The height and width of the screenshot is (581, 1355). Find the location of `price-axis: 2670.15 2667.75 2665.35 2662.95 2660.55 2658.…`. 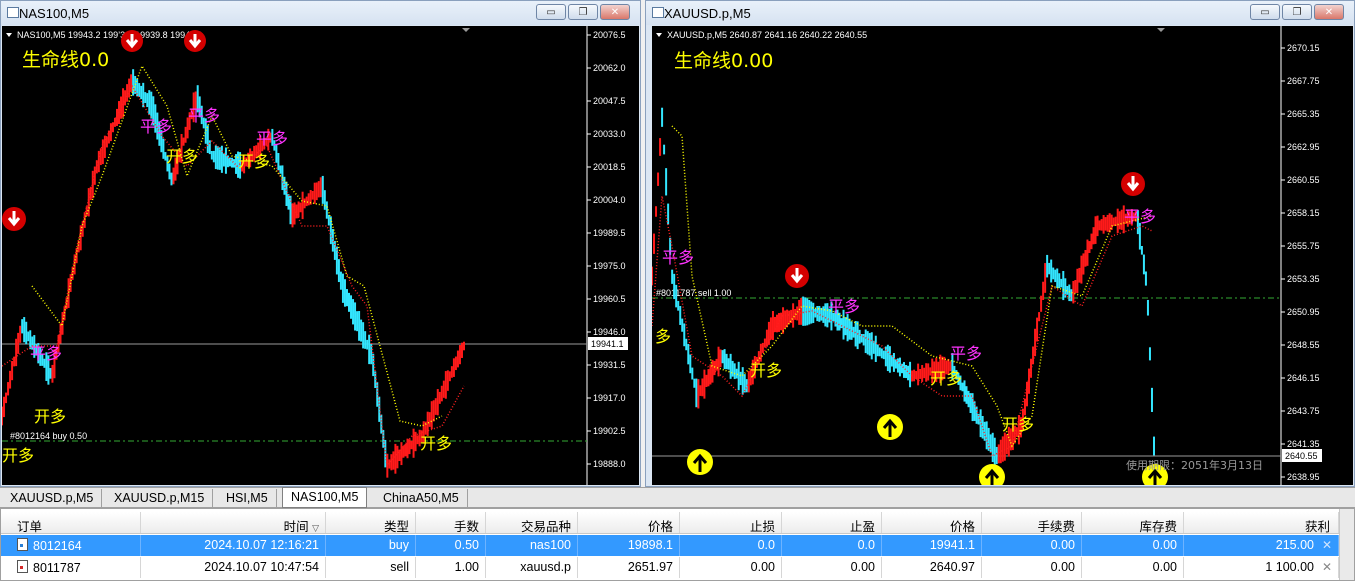

price-axis: 2670.15 2667.75 2665.35 2662.95 2660.55 2658.… is located at coordinates (1300, 262).